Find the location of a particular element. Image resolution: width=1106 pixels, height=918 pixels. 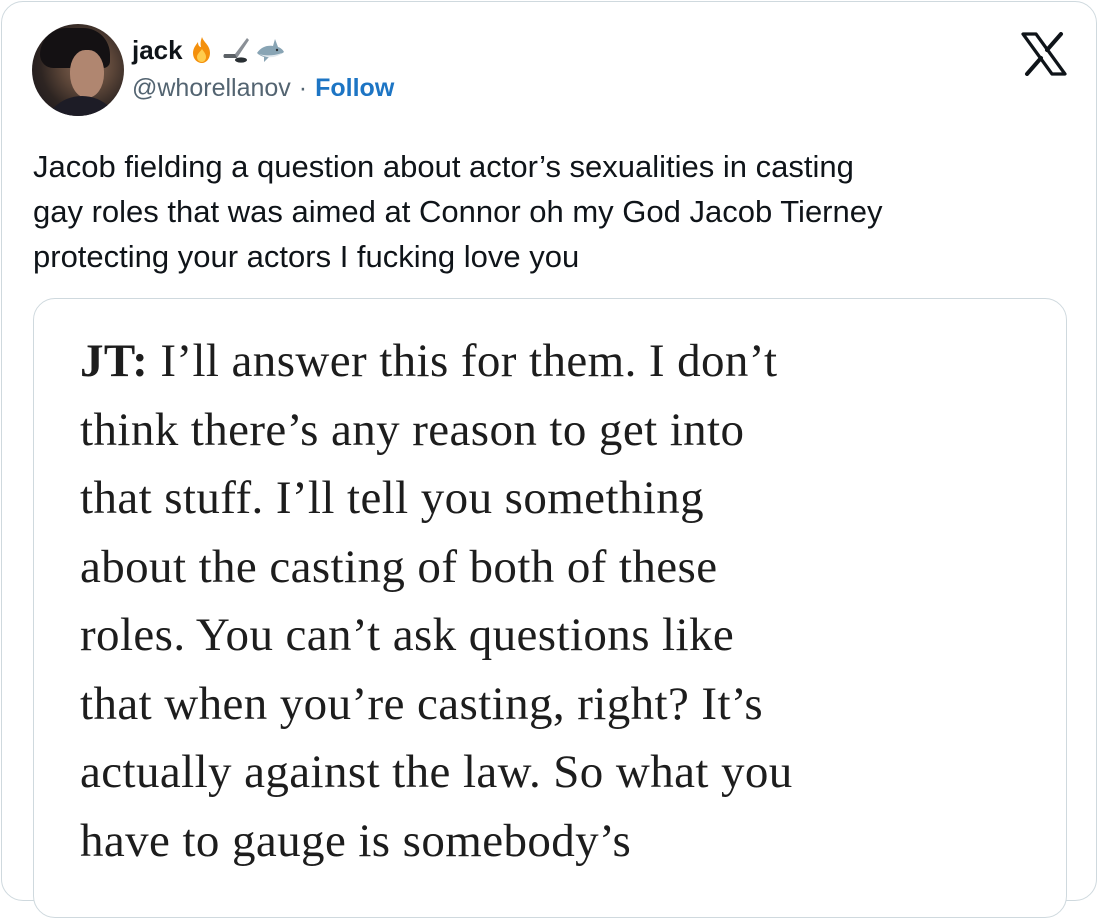

quote-line: I’ll answer this for them. I don’t is located at coordinates (463, 361).